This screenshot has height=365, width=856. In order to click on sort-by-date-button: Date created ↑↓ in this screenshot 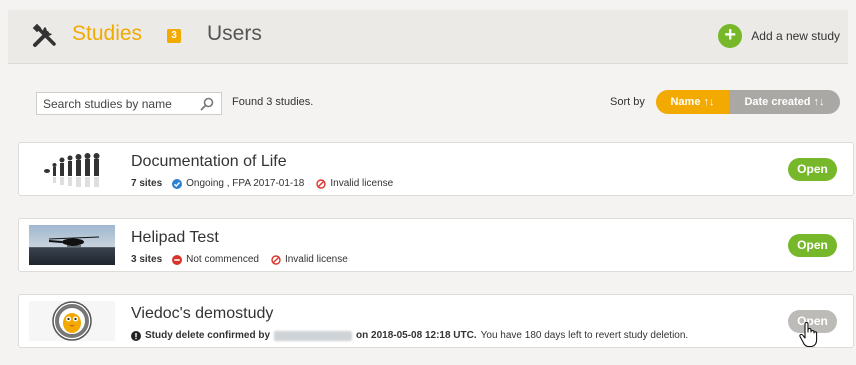, I will do `click(784, 102)`.